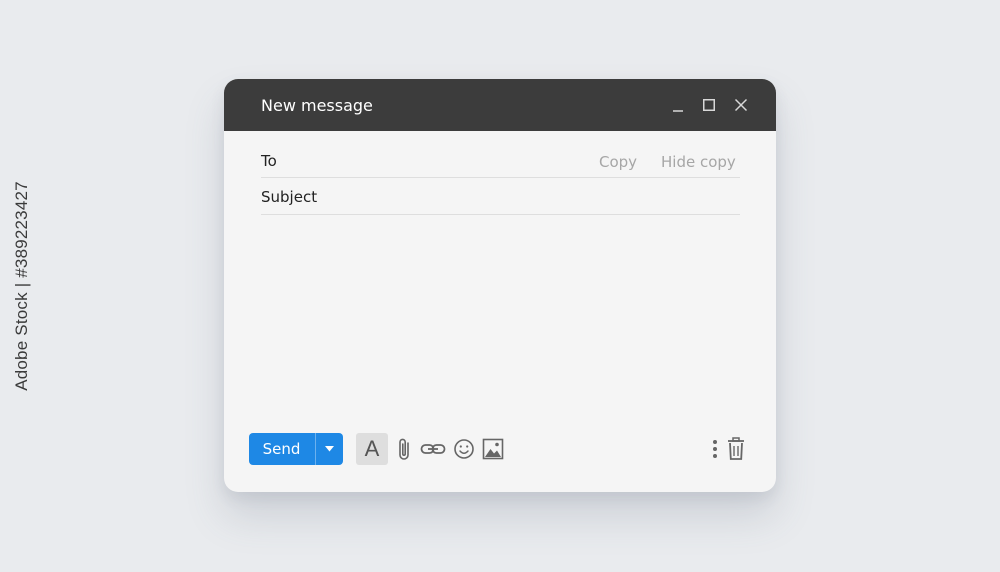 Image resolution: width=1000 pixels, height=572 pixels. Describe the element at coordinates (526, 196) in the screenshot. I see `subject-input` at that location.